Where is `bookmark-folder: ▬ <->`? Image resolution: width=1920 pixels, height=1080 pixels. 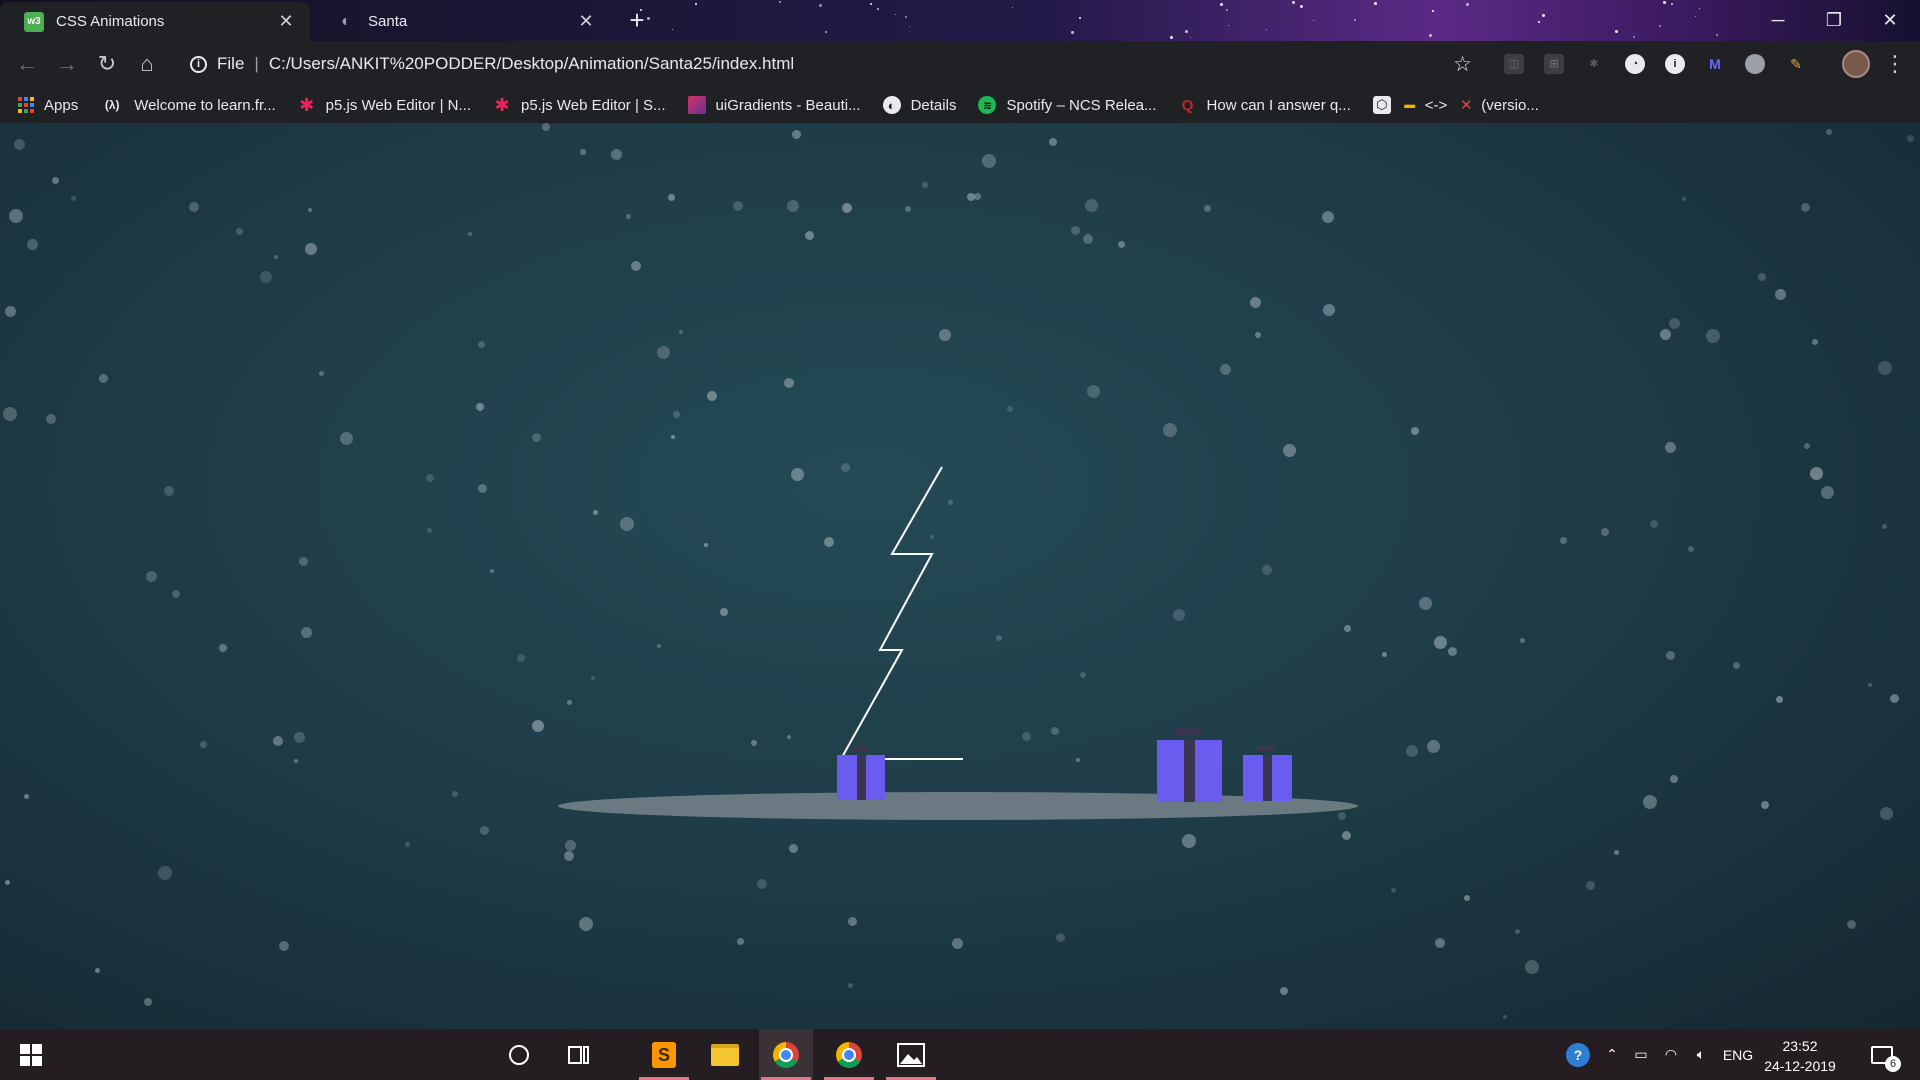 bookmark-folder: ▬ <-> is located at coordinates (1424, 105).